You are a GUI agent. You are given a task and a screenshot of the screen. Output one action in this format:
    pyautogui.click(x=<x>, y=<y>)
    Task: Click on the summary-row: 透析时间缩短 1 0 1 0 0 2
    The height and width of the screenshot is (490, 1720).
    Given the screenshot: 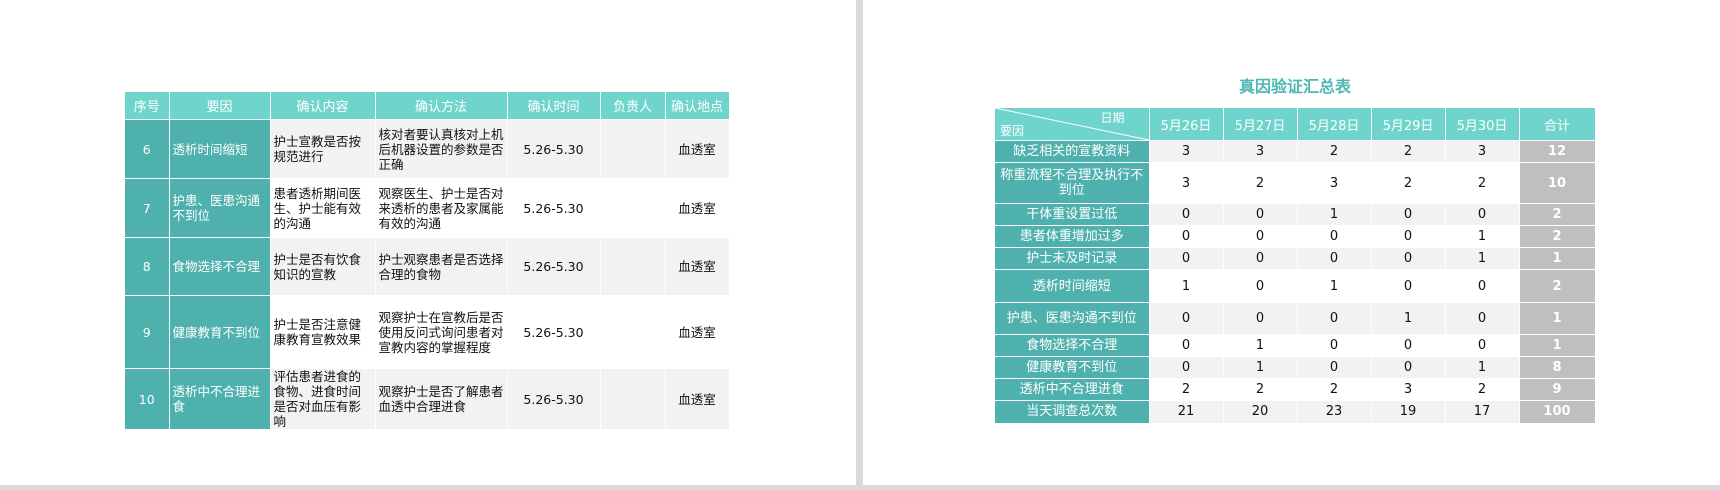 What is the action you would take?
    pyautogui.click(x=1295, y=286)
    